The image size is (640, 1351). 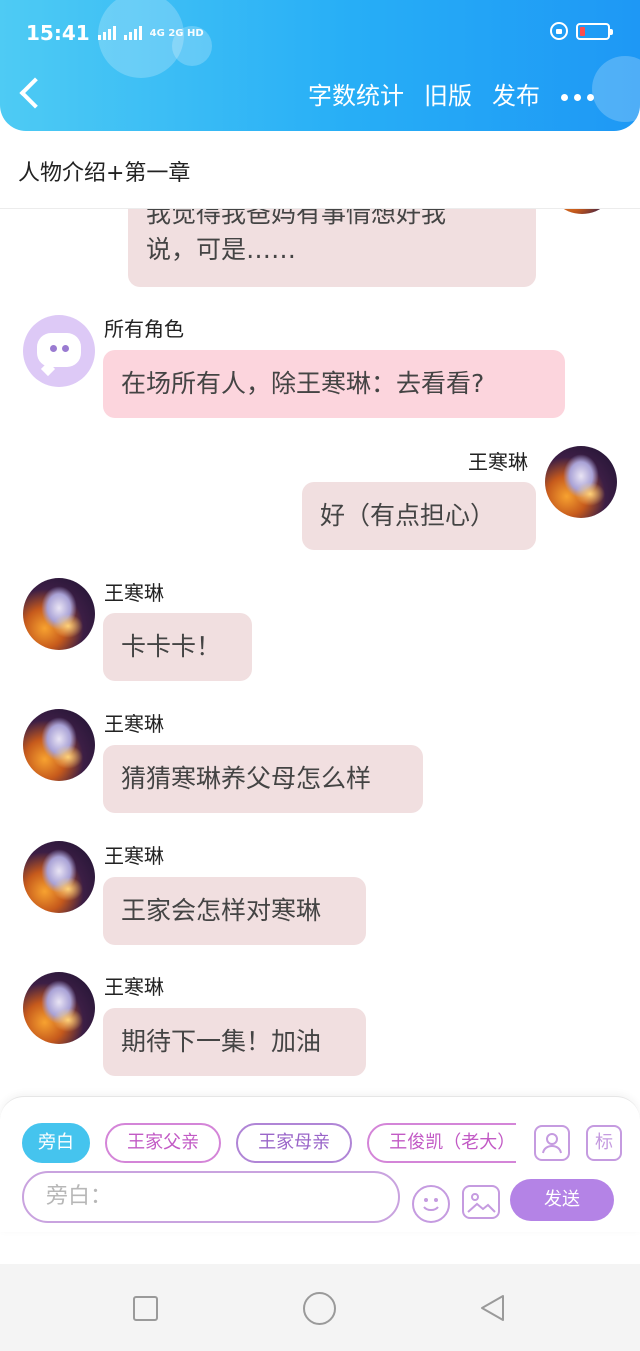 I want to click on status-time: 15:41, so click(x=58, y=33).